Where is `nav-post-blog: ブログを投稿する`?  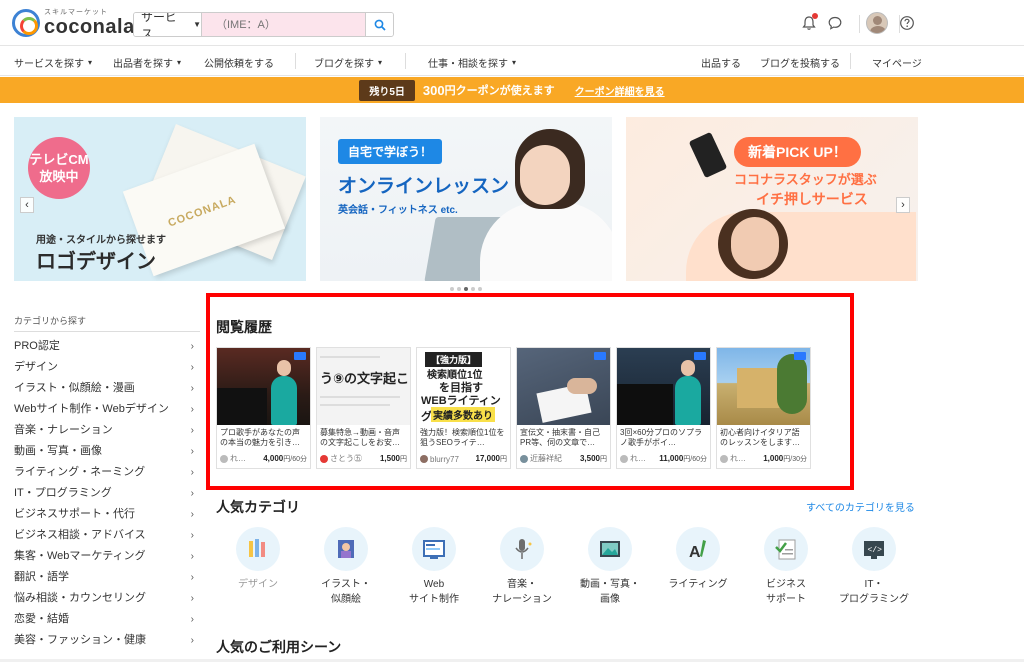
nav-post-blog: ブログを投稿する is located at coordinates (800, 62).